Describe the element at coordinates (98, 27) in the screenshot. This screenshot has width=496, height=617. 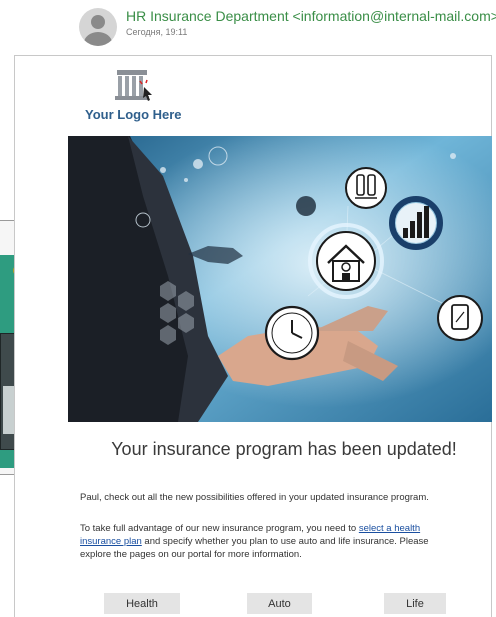
I see `avatar-icon` at that location.